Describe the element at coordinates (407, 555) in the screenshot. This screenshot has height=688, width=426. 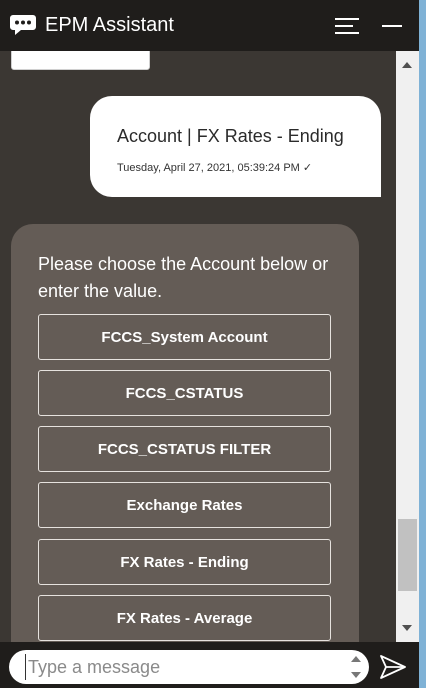
I see `scrollbar-thumb` at that location.